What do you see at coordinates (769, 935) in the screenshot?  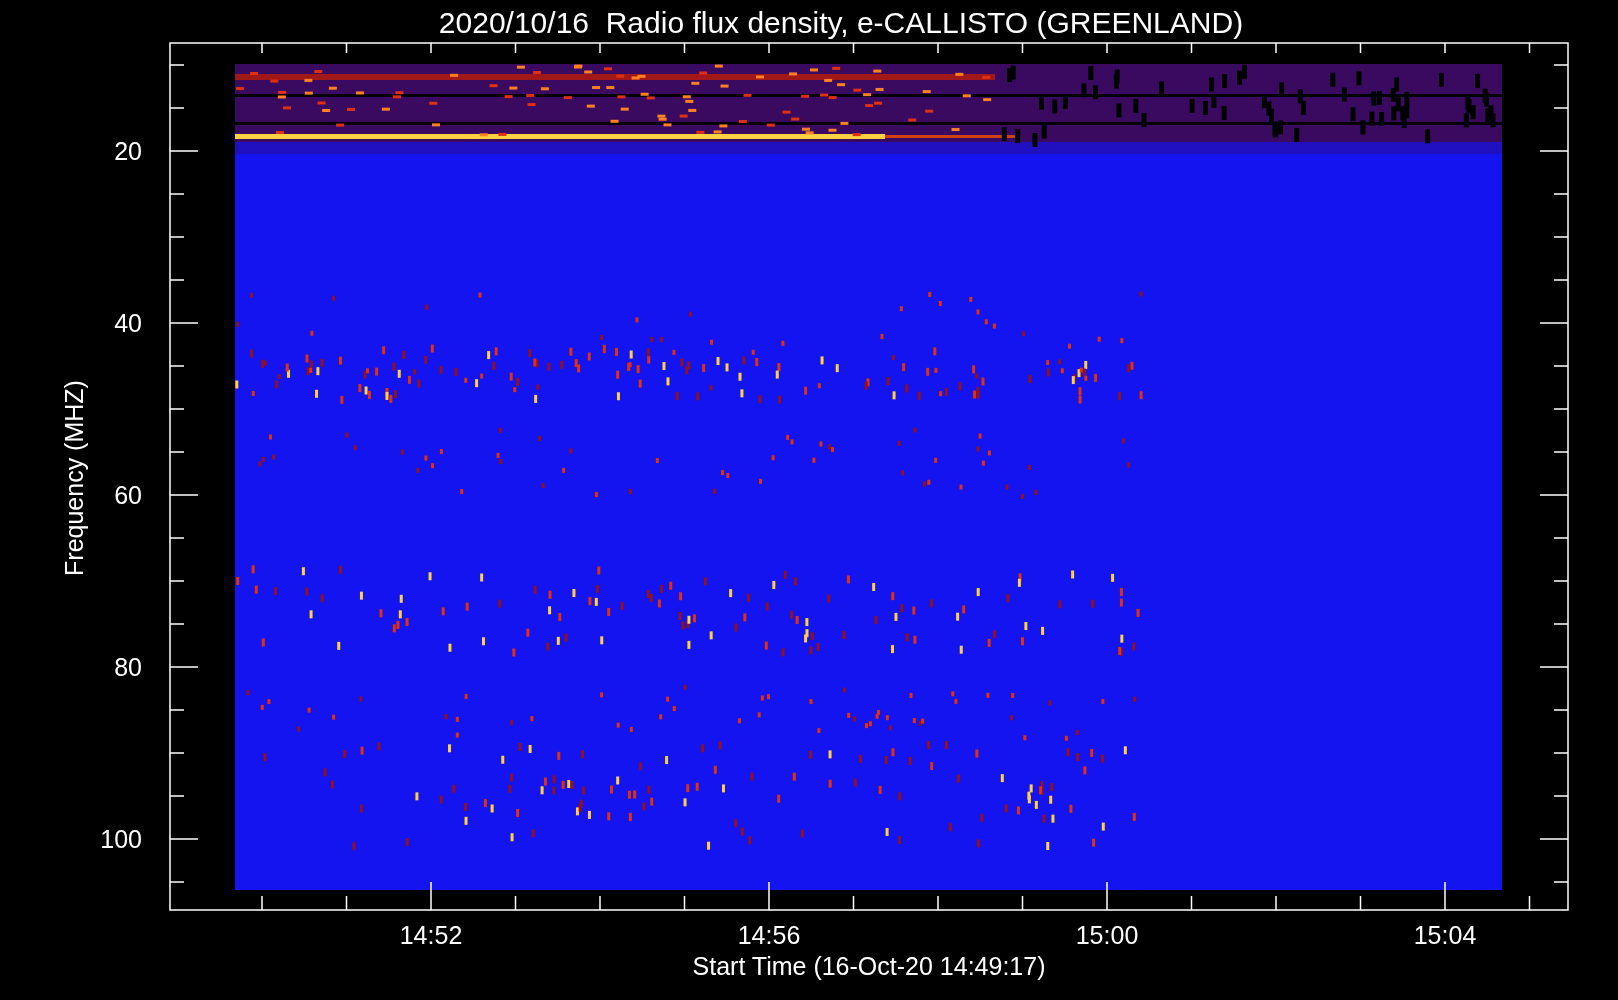 I see `x-tick-label: 14:56` at bounding box center [769, 935].